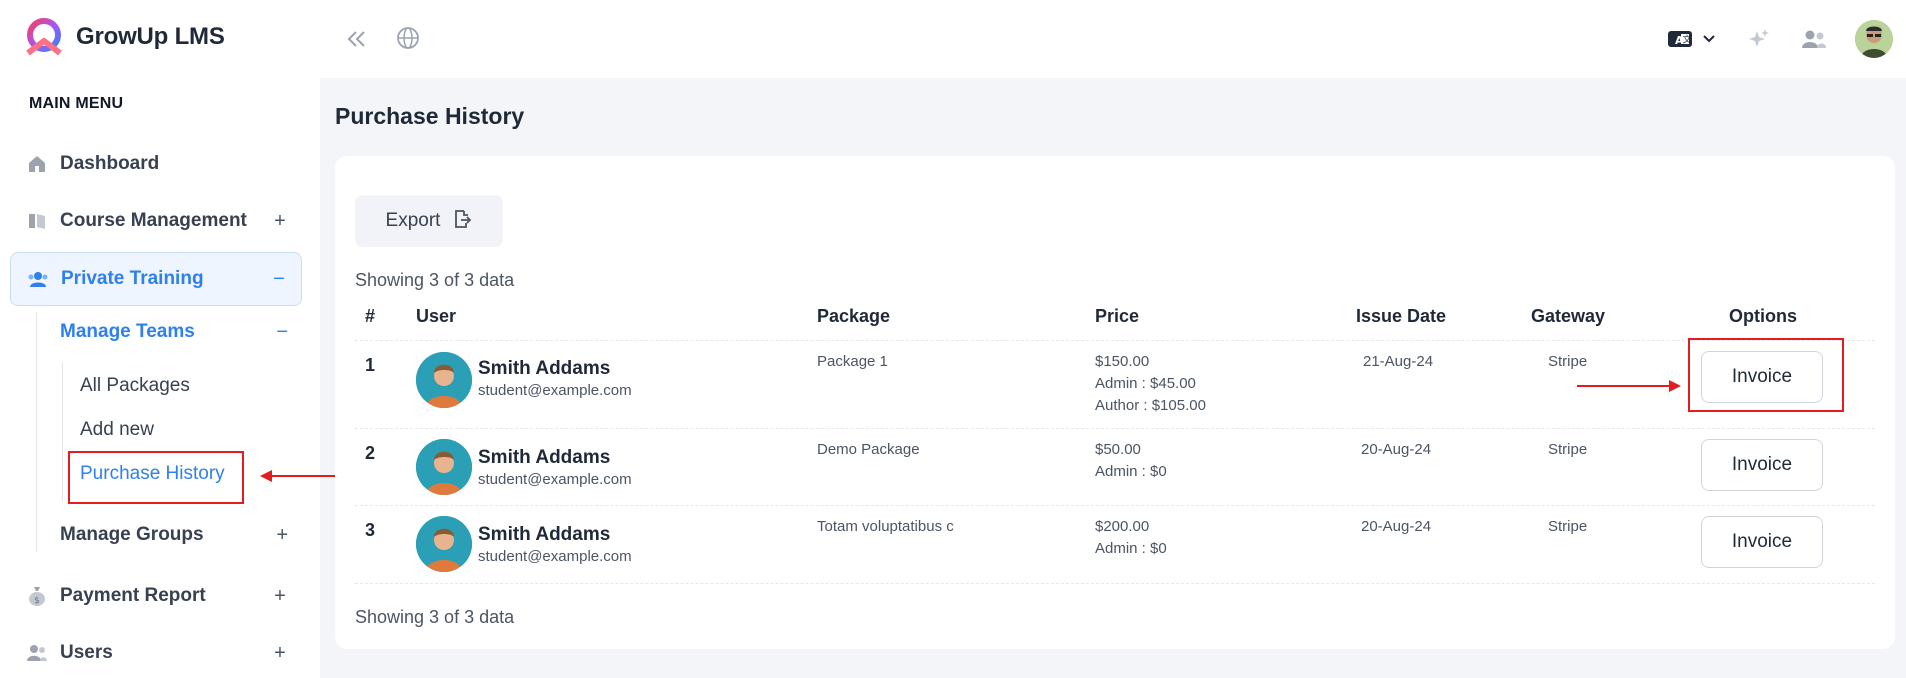 The image size is (1906, 678). Describe the element at coordinates (436, 316) in the screenshot. I see `column-header-user: User` at that location.